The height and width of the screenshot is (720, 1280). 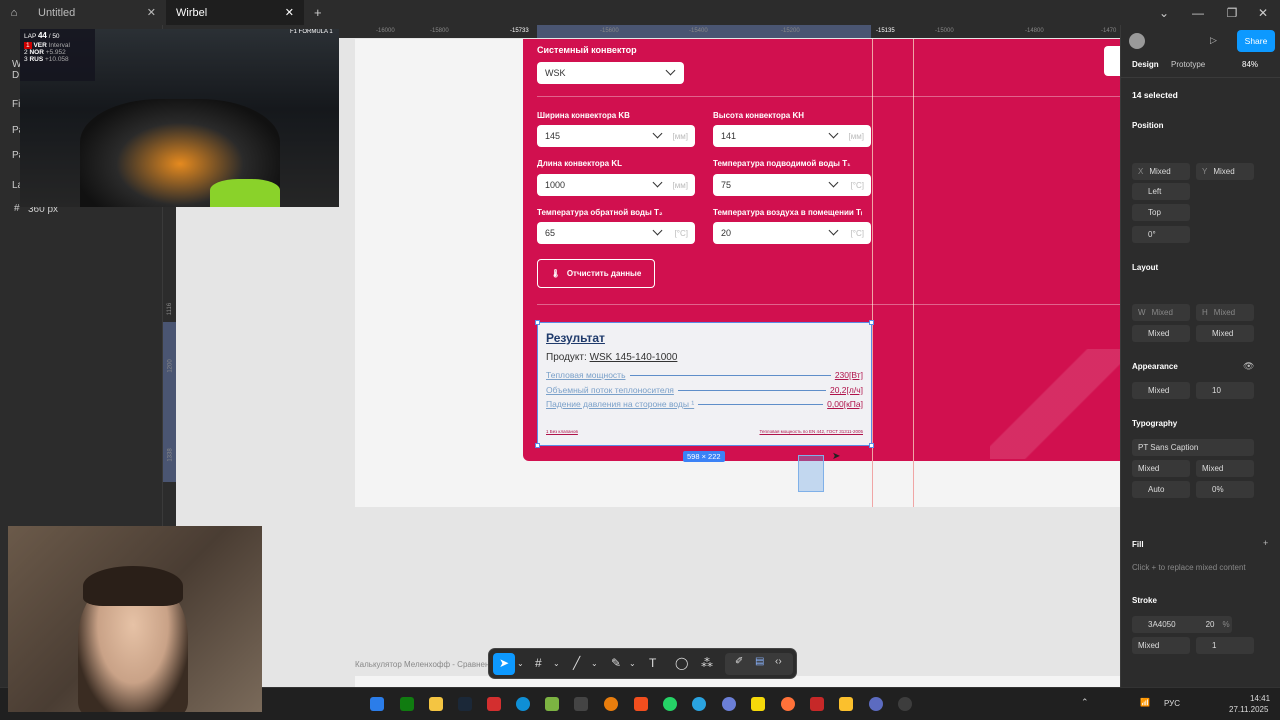 I want to click on length-field: 1000 [мм], so click(x=616, y=185).